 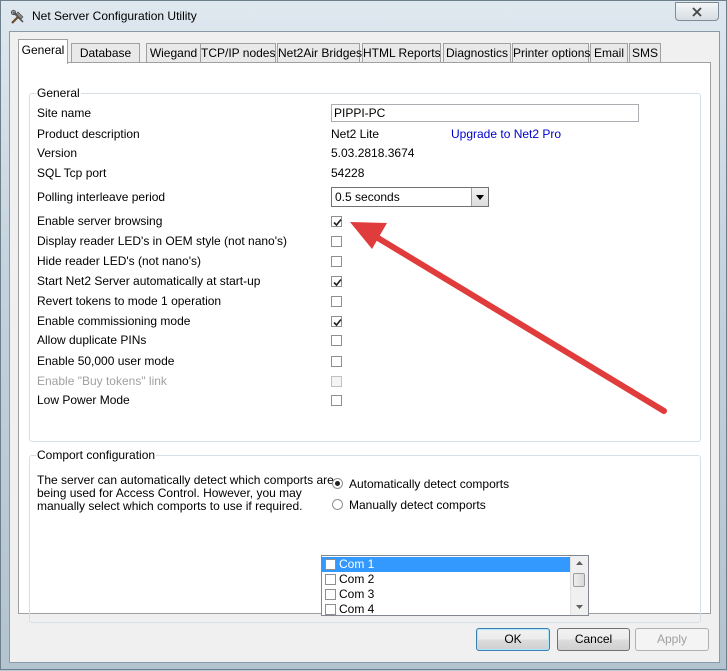 I want to click on polling-value: 0.5 seconds, so click(x=367, y=197).